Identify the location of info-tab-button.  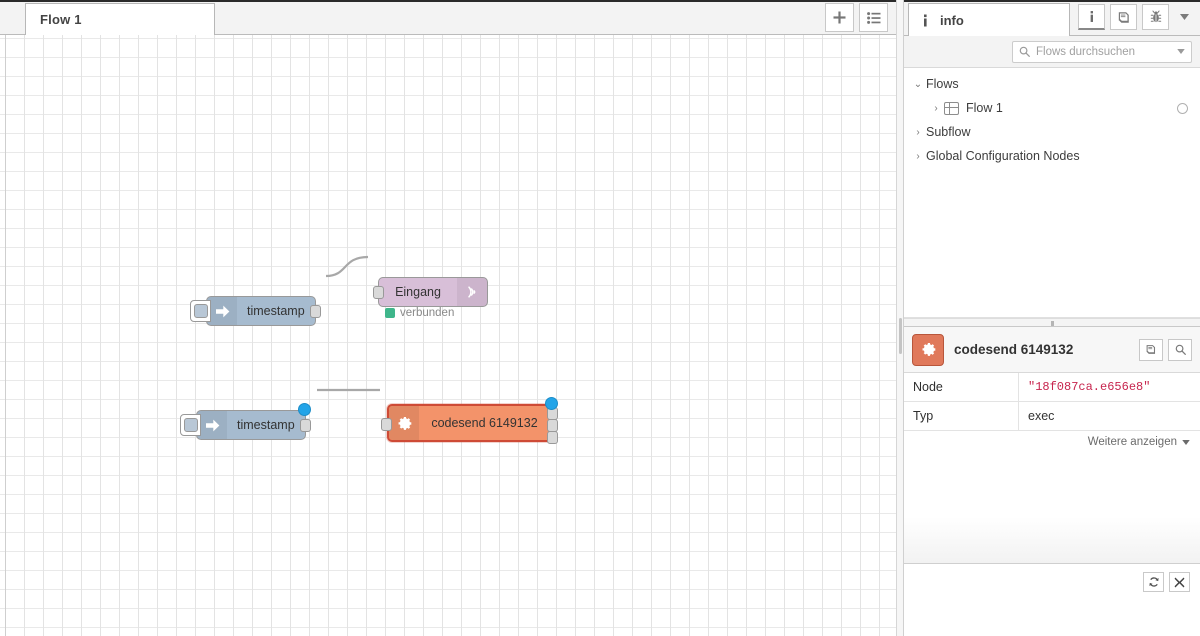
(1091, 17).